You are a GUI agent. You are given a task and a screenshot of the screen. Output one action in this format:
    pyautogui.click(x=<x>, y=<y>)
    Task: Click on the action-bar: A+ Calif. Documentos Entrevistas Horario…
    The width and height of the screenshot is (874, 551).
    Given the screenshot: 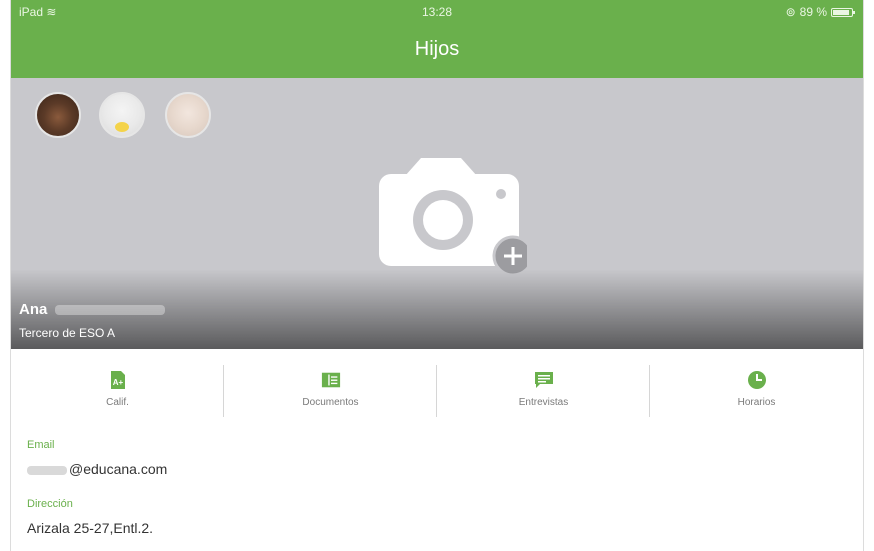 What is the action you would take?
    pyautogui.click(x=437, y=387)
    